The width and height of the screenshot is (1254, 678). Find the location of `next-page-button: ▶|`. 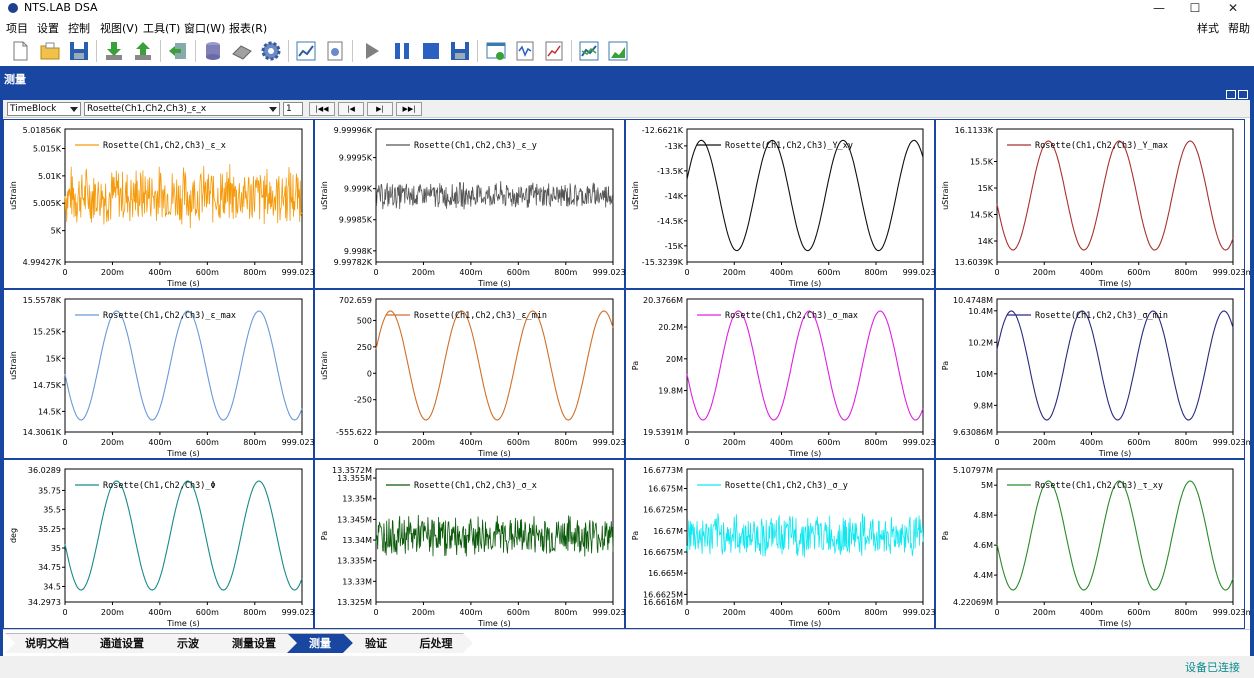

next-page-button: ▶| is located at coordinates (380, 109).